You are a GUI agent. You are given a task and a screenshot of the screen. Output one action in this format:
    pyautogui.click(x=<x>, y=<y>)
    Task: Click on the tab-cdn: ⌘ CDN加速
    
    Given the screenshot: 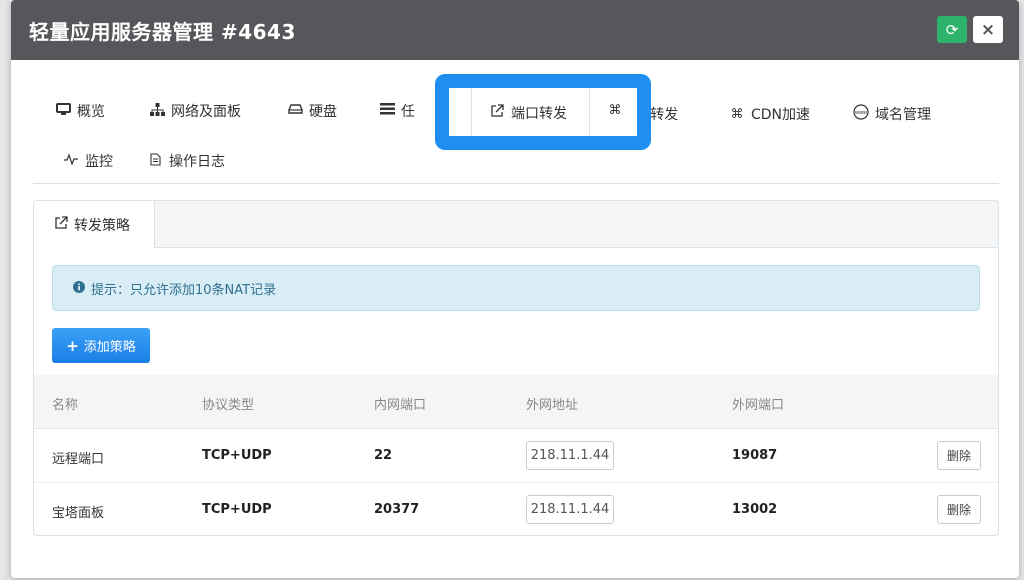 What is the action you would take?
    pyautogui.click(x=770, y=114)
    